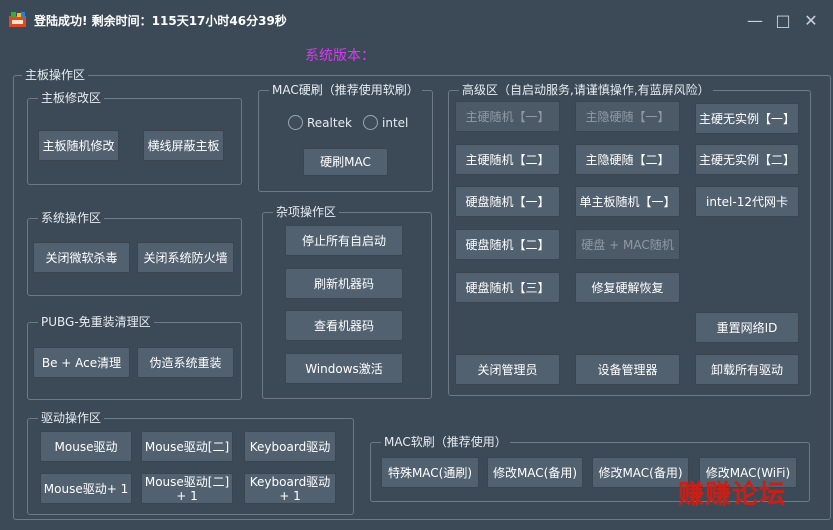 Image resolution: width=833 pixels, height=530 pixels. Describe the element at coordinates (732, 495) in the screenshot. I see `watermark-text: 赚赚论坛` at that location.